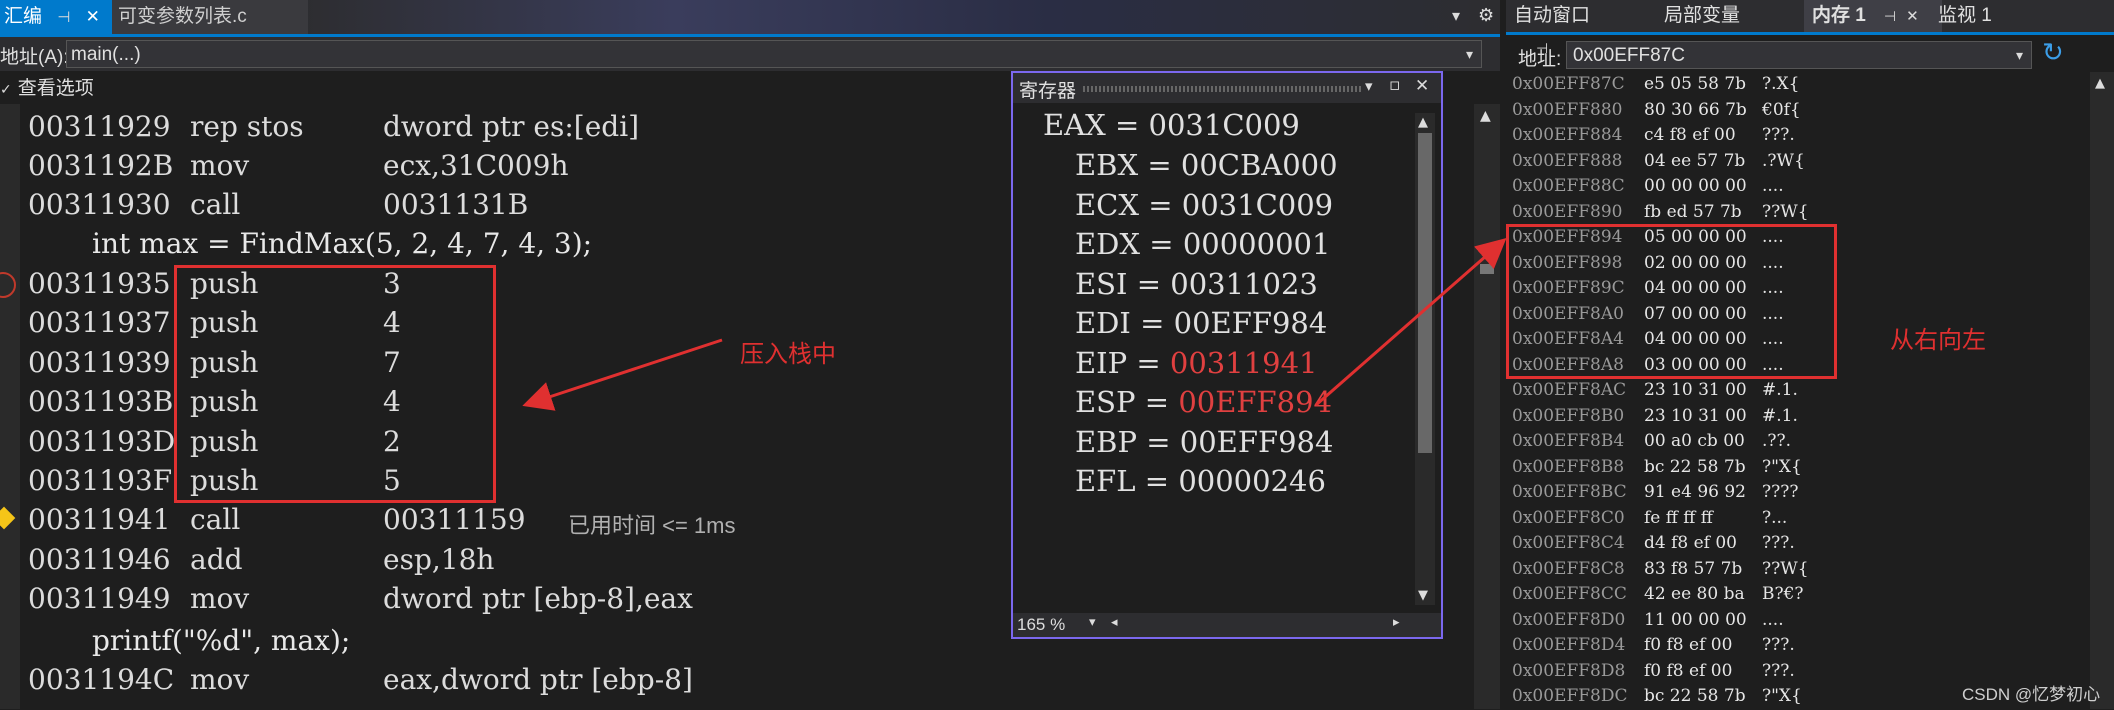 This screenshot has height=710, width=2114. What do you see at coordinates (1014, 324) in the screenshot?
I see `annotation-arrows` at bounding box center [1014, 324].